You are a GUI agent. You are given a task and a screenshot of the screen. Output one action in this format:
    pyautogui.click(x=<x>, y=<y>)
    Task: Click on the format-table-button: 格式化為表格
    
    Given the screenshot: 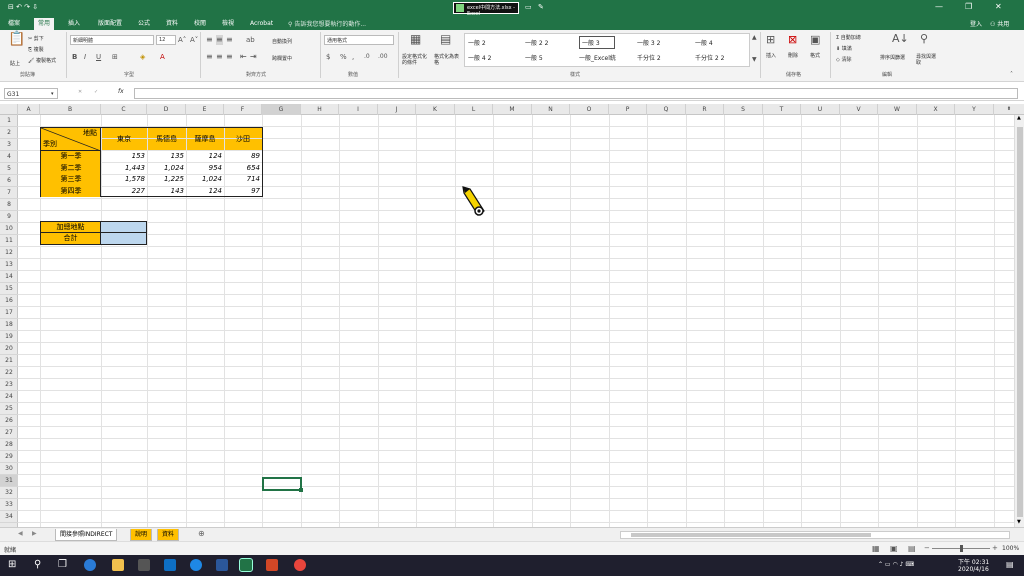 What is the action you would take?
    pyautogui.click(x=448, y=60)
    